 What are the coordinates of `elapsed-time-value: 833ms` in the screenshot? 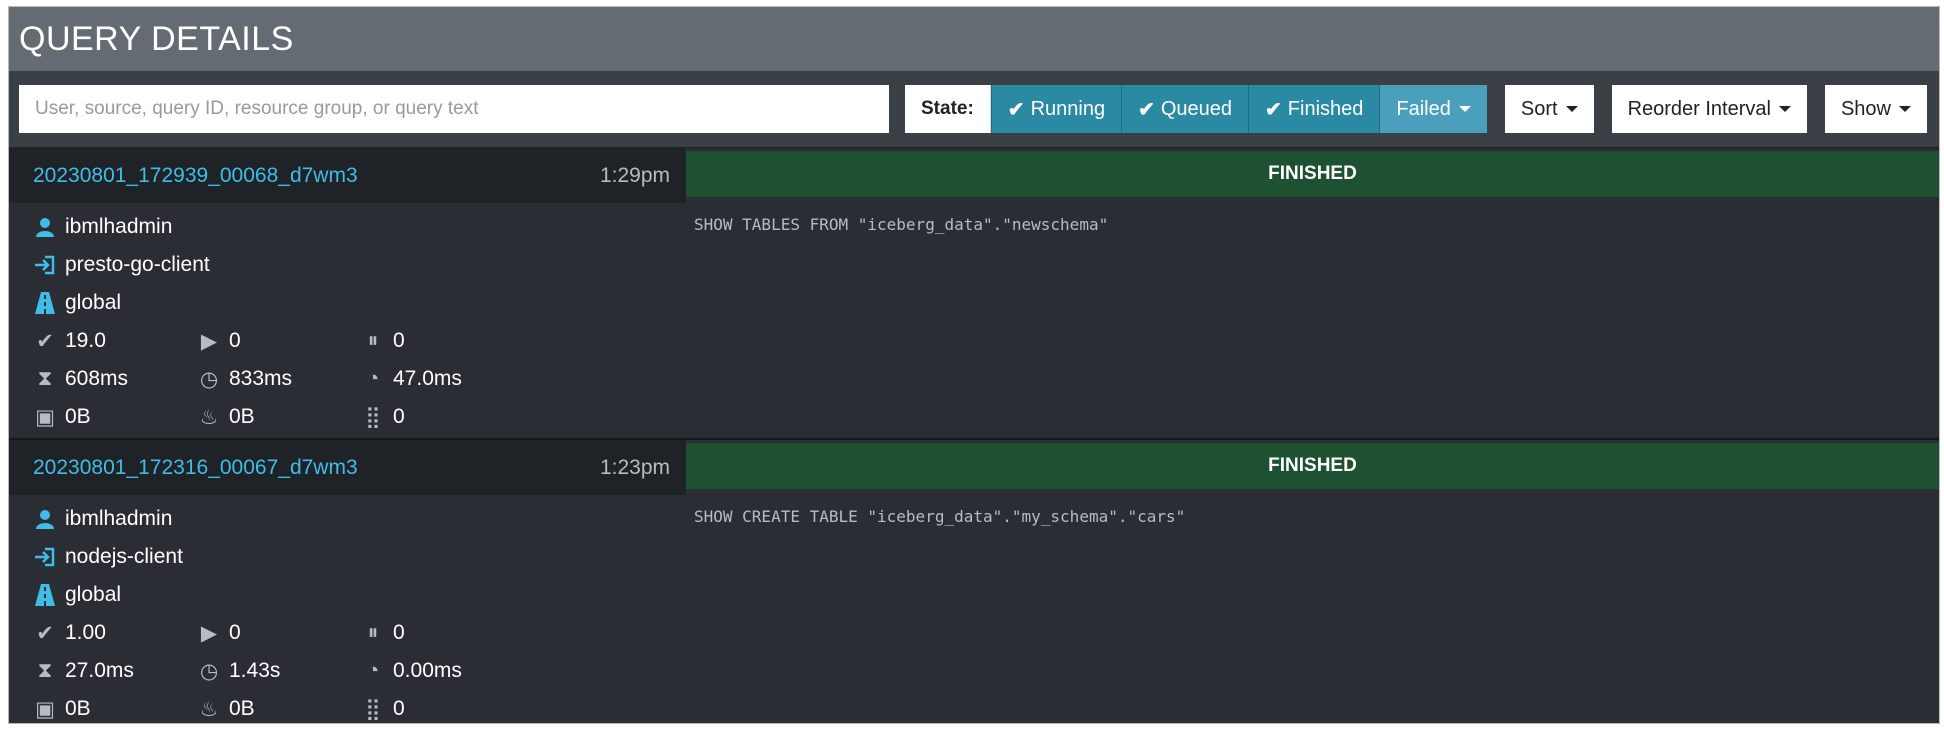 It's located at (261, 378).